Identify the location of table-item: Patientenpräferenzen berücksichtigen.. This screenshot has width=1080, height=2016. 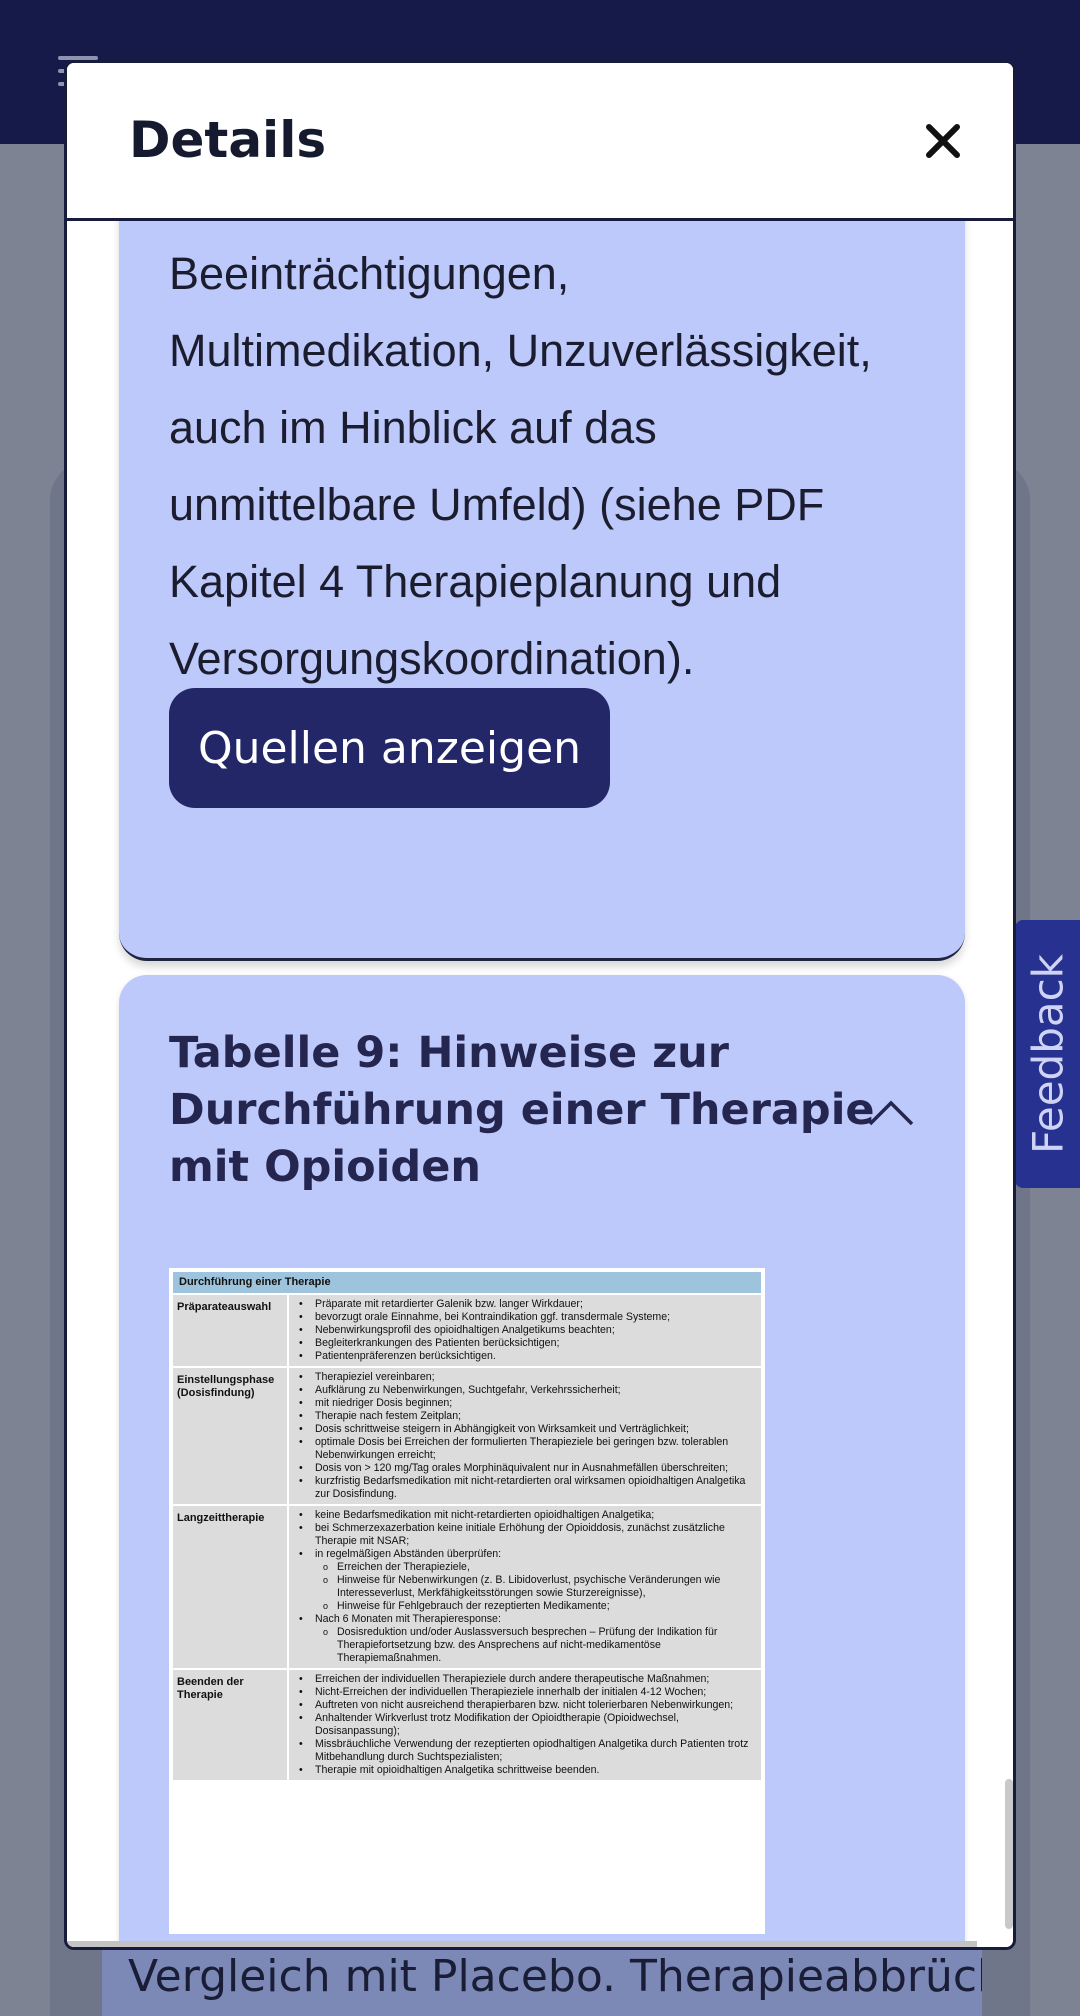
(525, 1356).